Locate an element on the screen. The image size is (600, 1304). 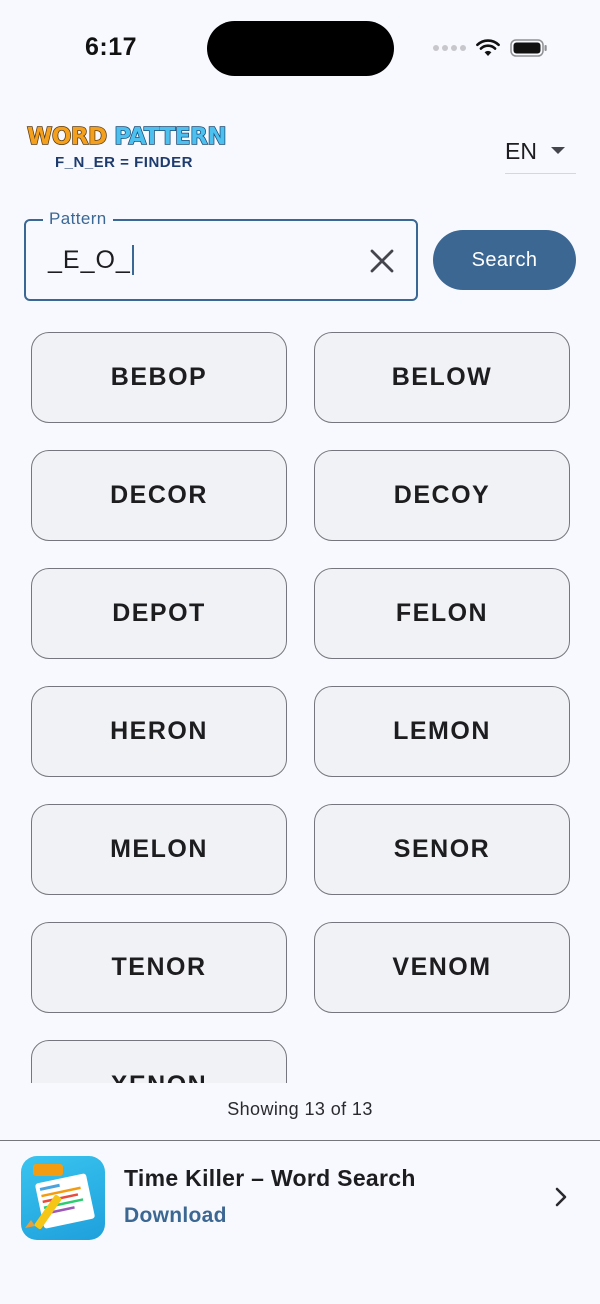
search-button: Search is located at coordinates (504, 260).